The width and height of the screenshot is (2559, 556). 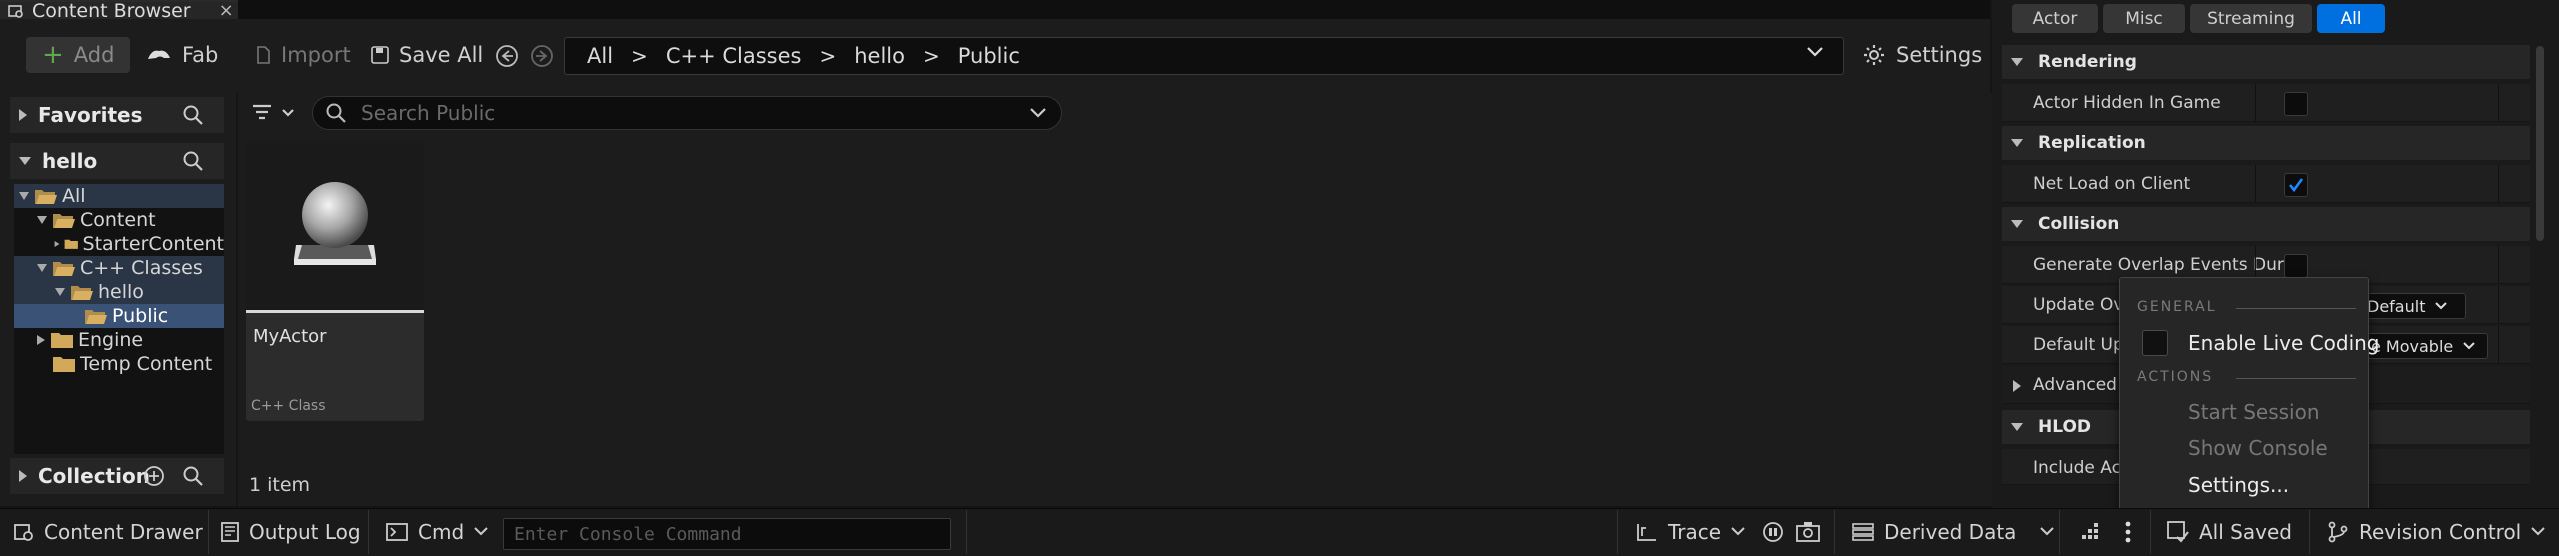 I want to click on gen-overlap-checkbox, so click(x=2296, y=266).